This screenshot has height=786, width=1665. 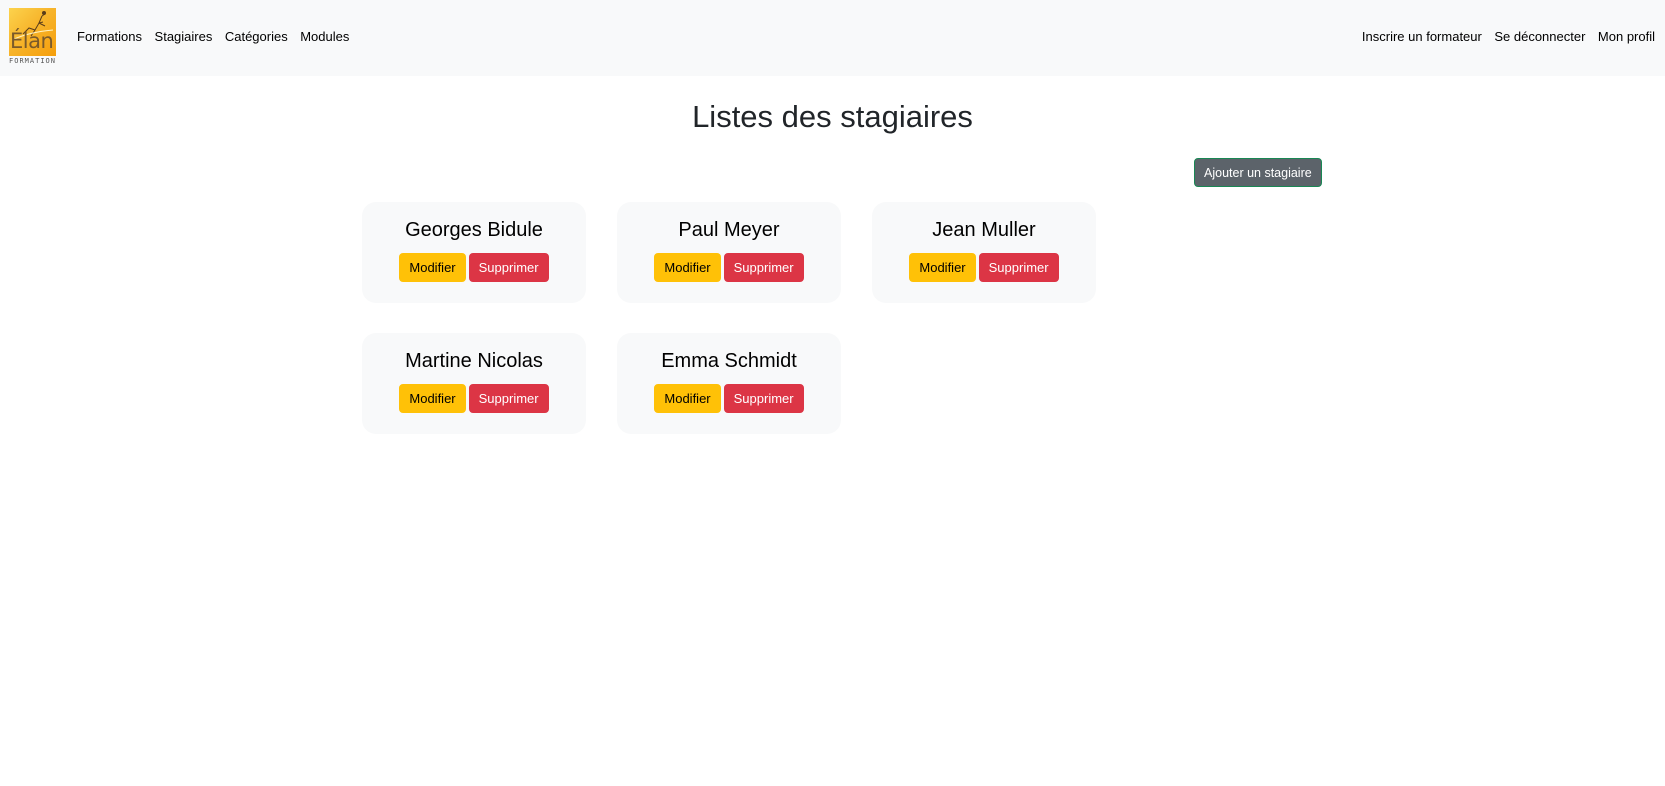 I want to click on nav-se-deconnecter: Se déconnecter, so click(x=1539, y=37).